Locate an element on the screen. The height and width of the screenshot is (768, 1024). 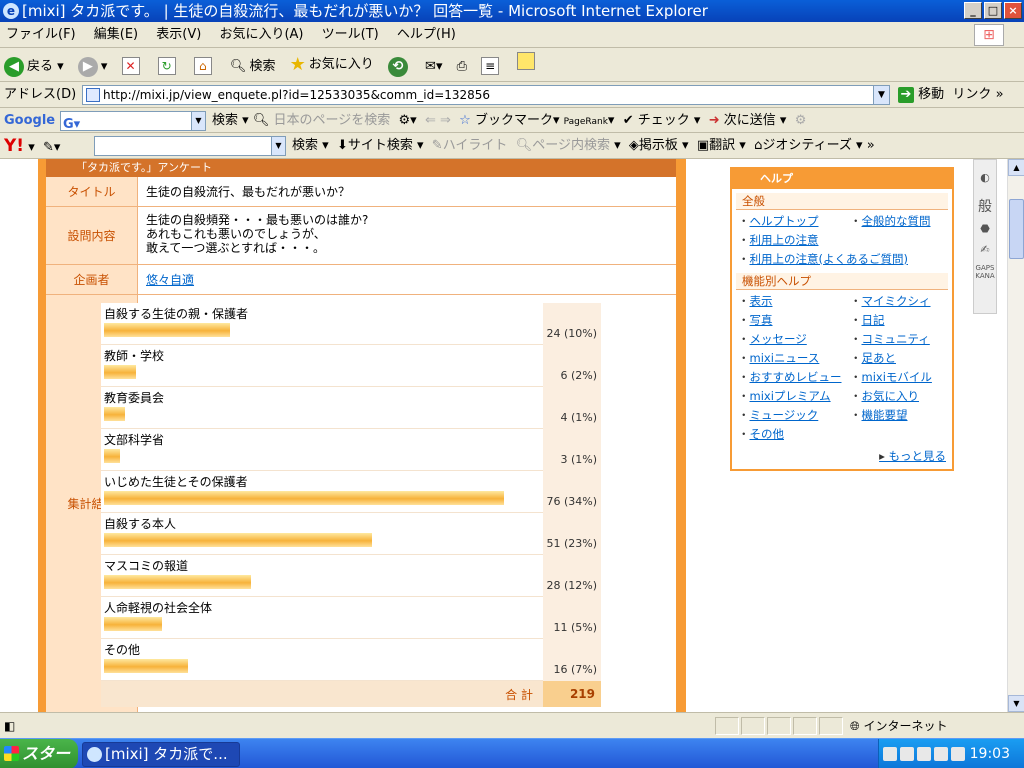
ime-pen-icon: ✍ is located at coordinates (985, 249).